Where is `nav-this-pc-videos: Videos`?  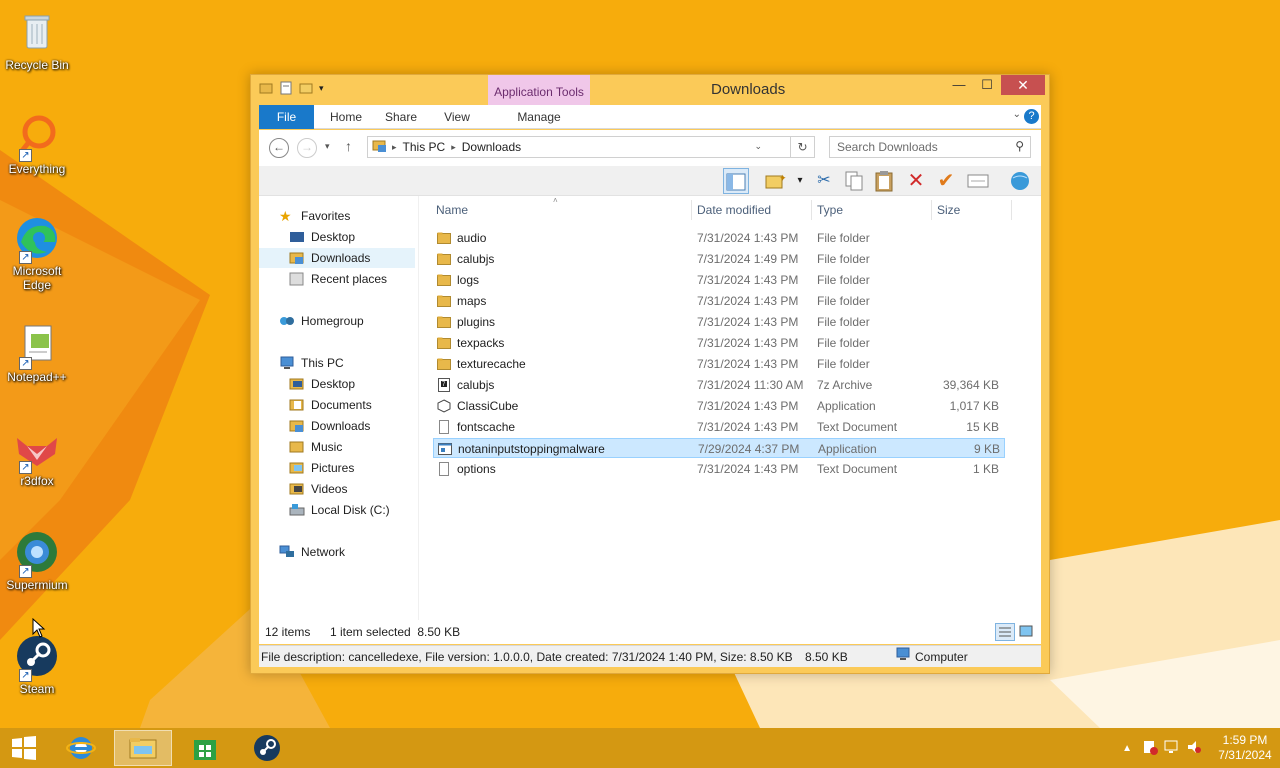
nav-this-pc-videos: Videos is located at coordinates (318, 489).